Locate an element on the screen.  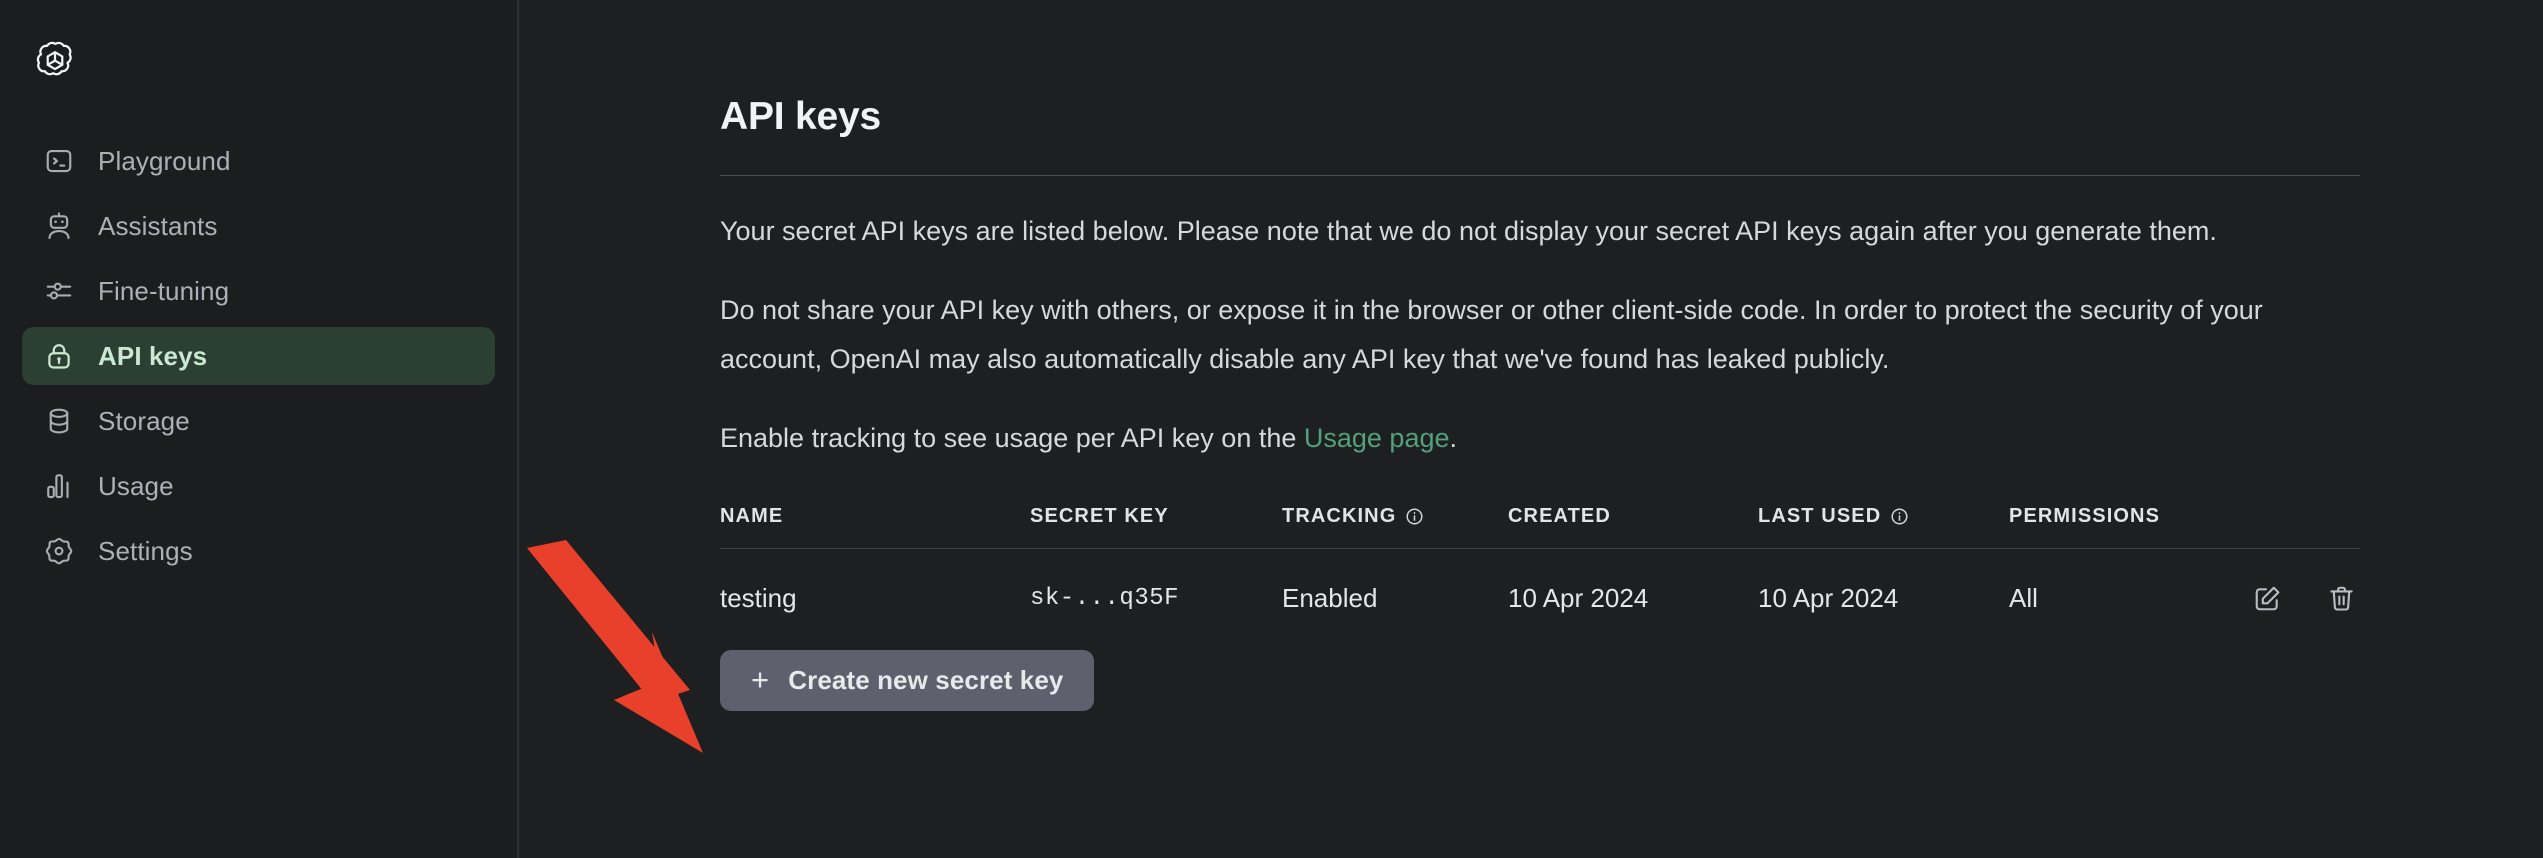
column-header-label: TRACKING is located at coordinates (1339, 516).